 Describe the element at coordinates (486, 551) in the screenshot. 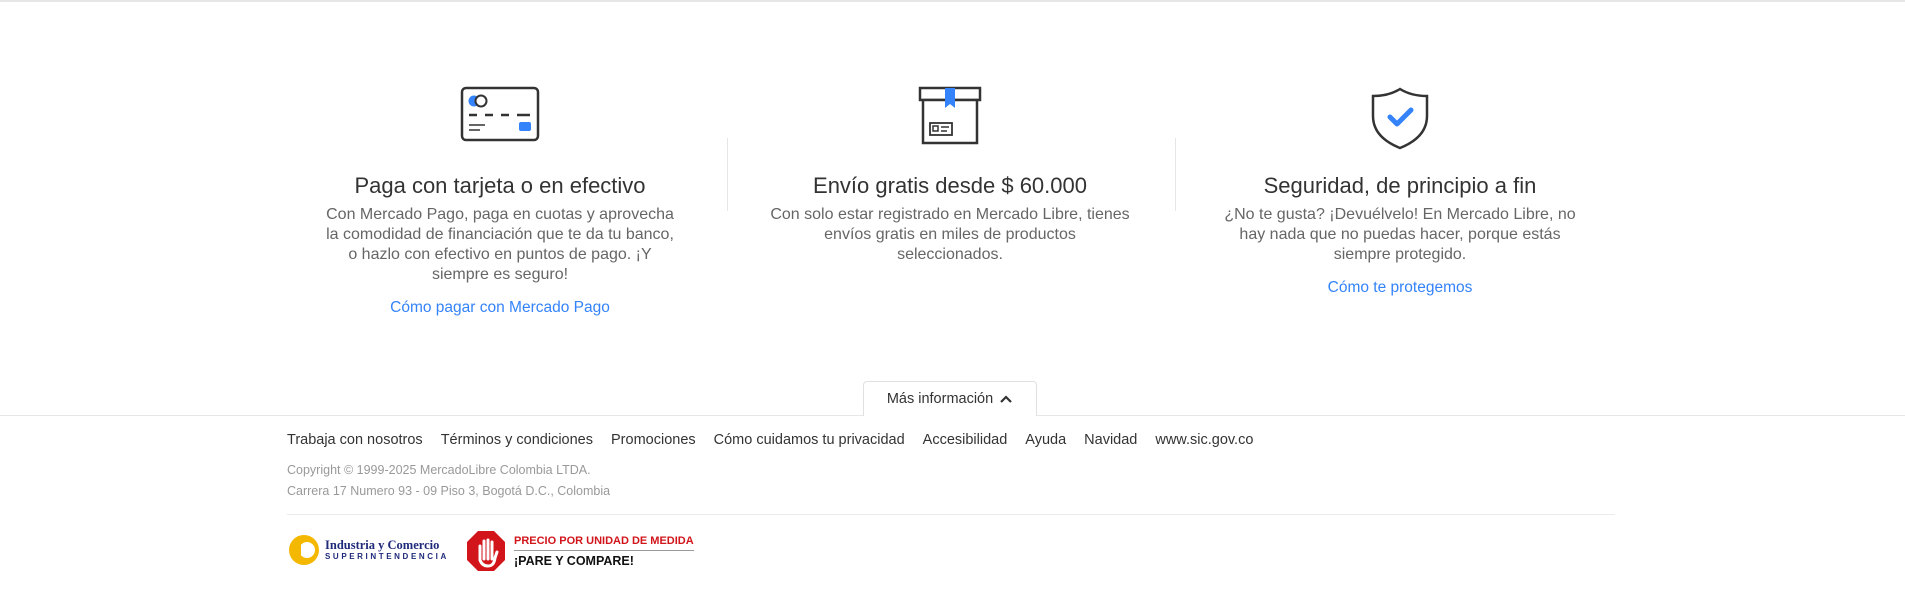

I see `stop-hand-icon` at that location.